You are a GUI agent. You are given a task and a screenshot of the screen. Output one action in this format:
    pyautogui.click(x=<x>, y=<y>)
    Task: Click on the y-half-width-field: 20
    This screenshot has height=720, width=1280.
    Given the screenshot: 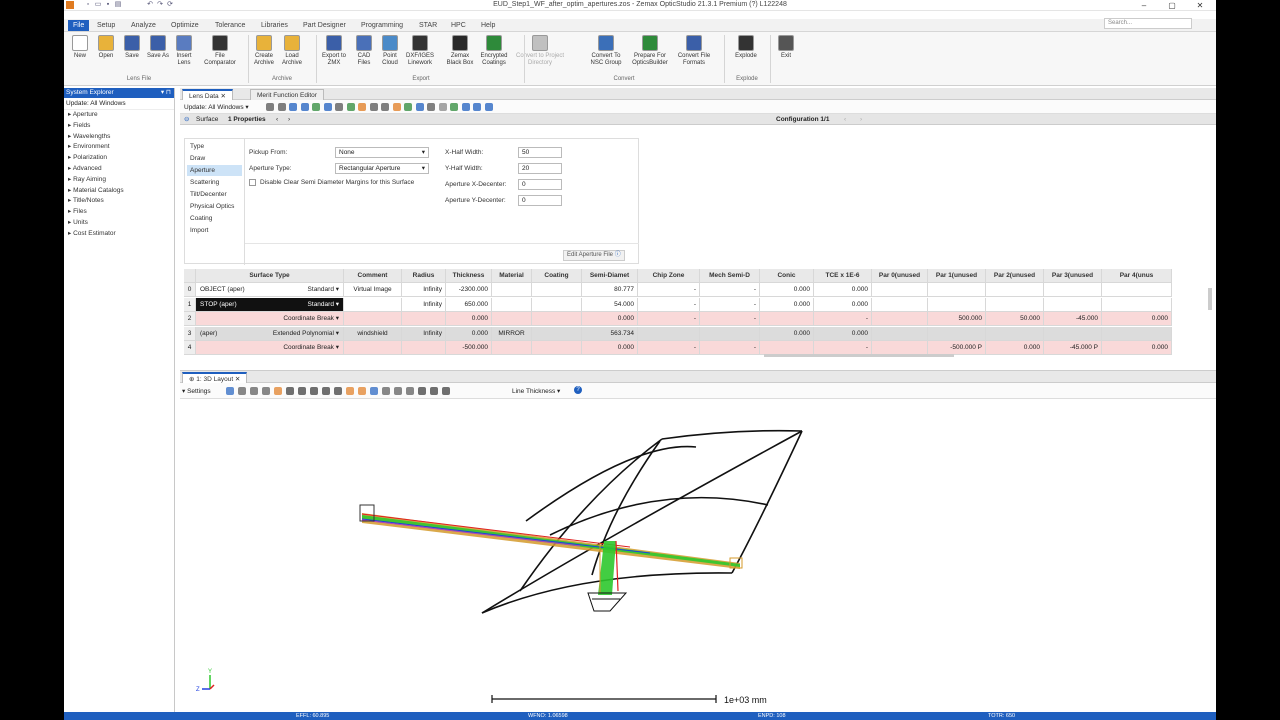 What is the action you would take?
    pyautogui.click(x=540, y=168)
    